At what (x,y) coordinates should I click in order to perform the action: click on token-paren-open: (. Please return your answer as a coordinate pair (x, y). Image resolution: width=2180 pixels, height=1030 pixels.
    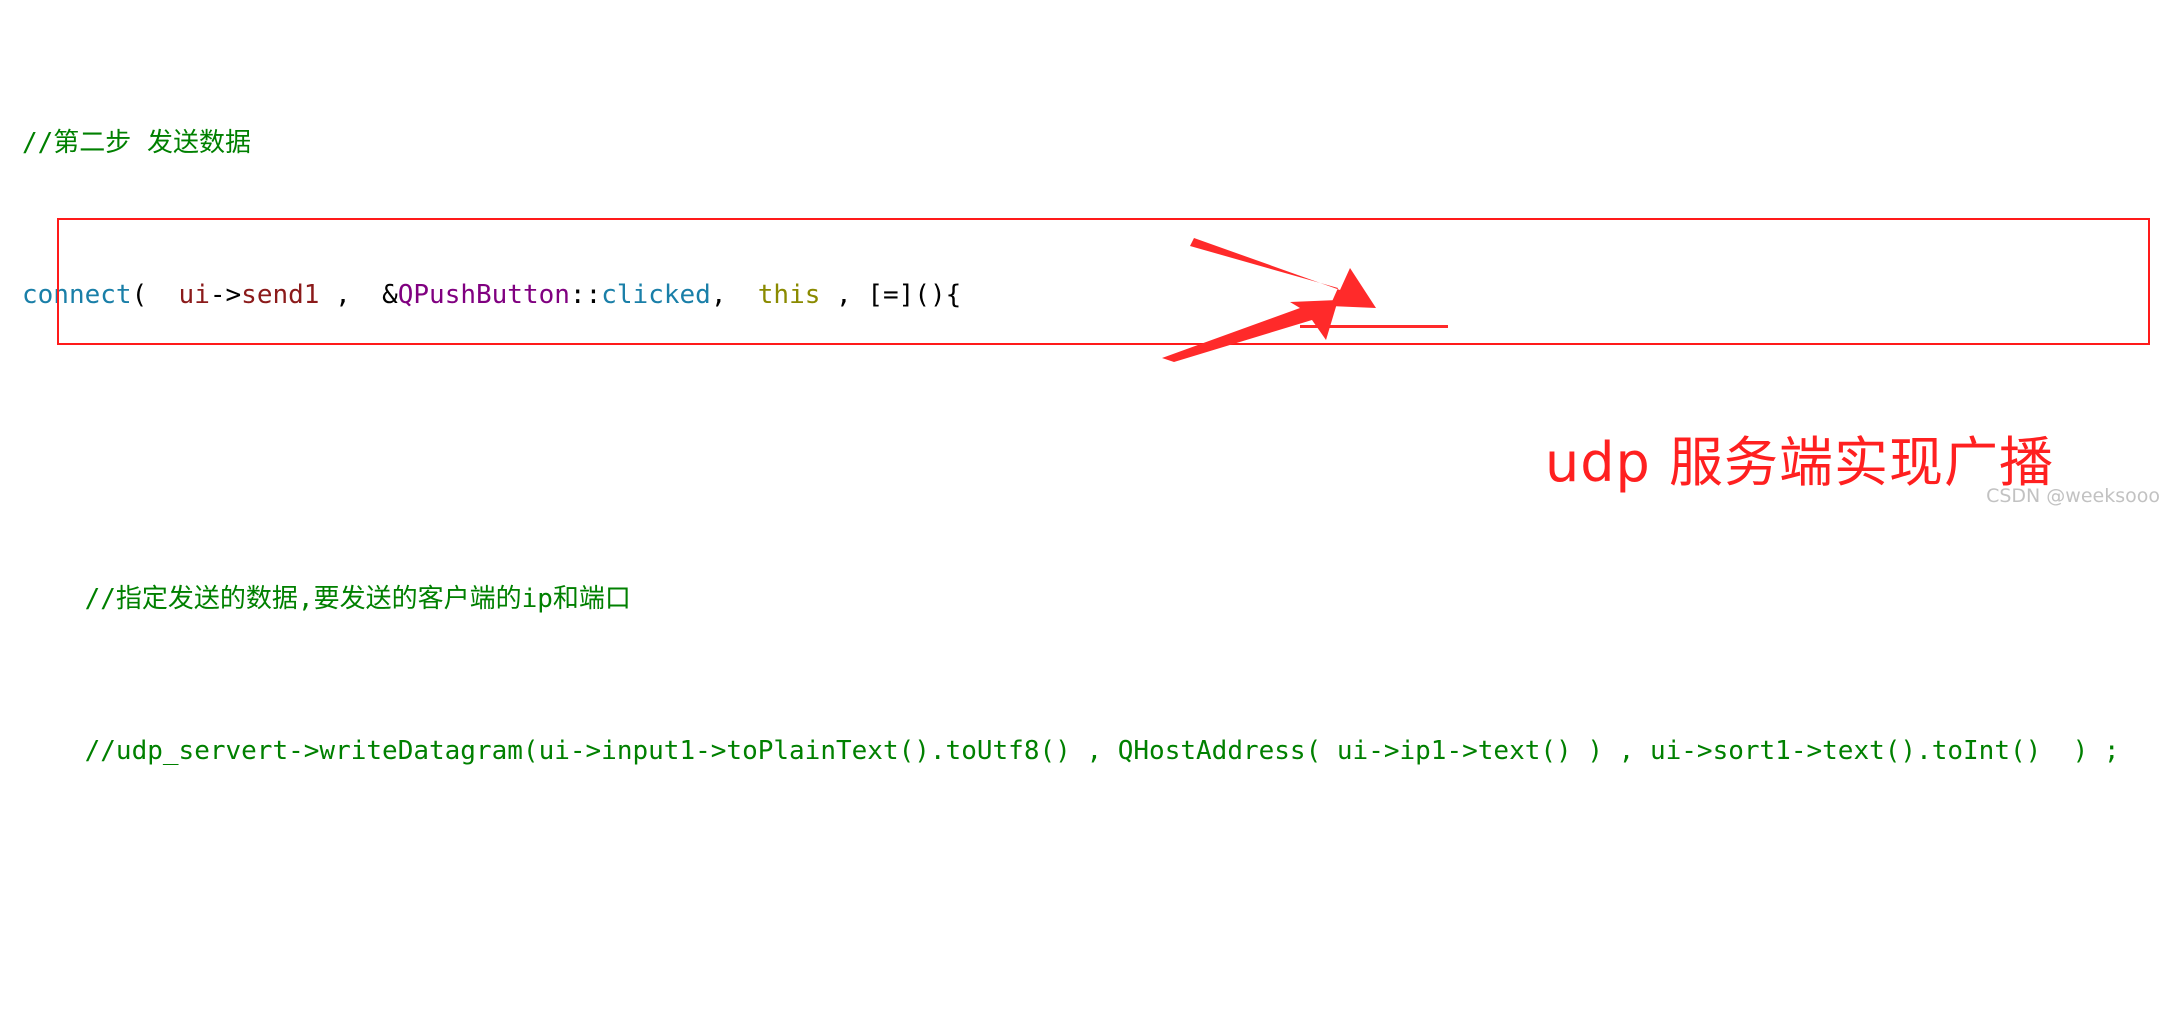
    Looking at the image, I should click on (155, 295).